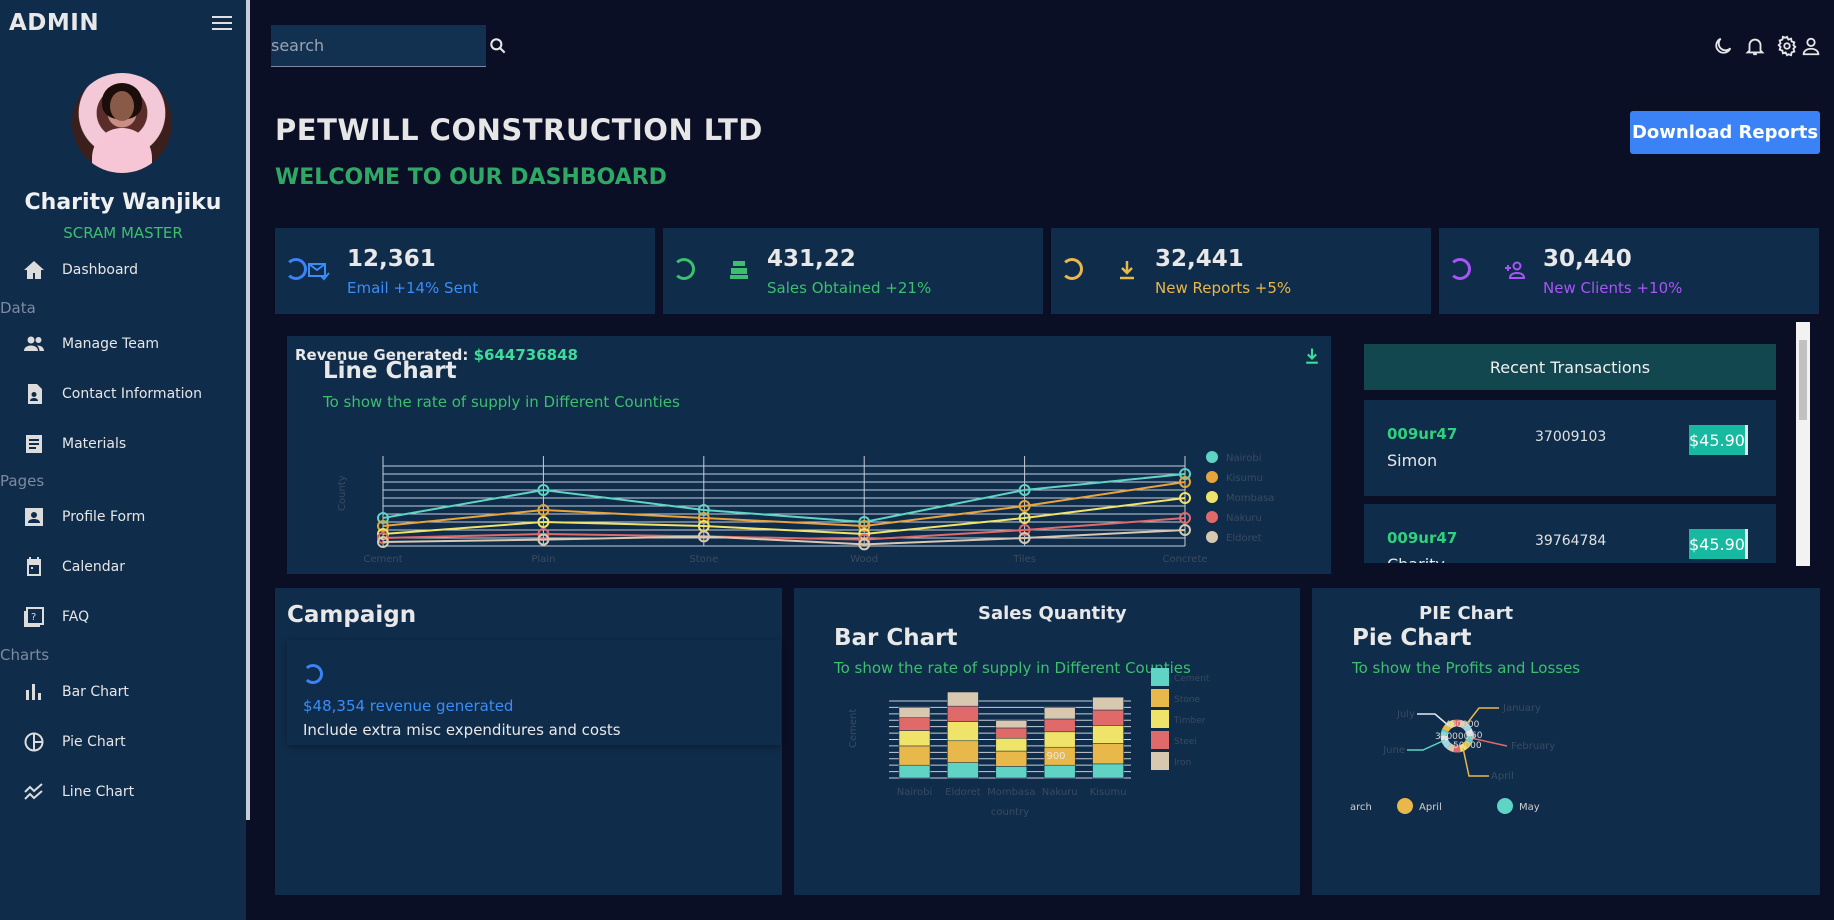 This screenshot has height=920, width=1834. Describe the element at coordinates (122, 123) in the screenshot. I see `avatar` at that location.